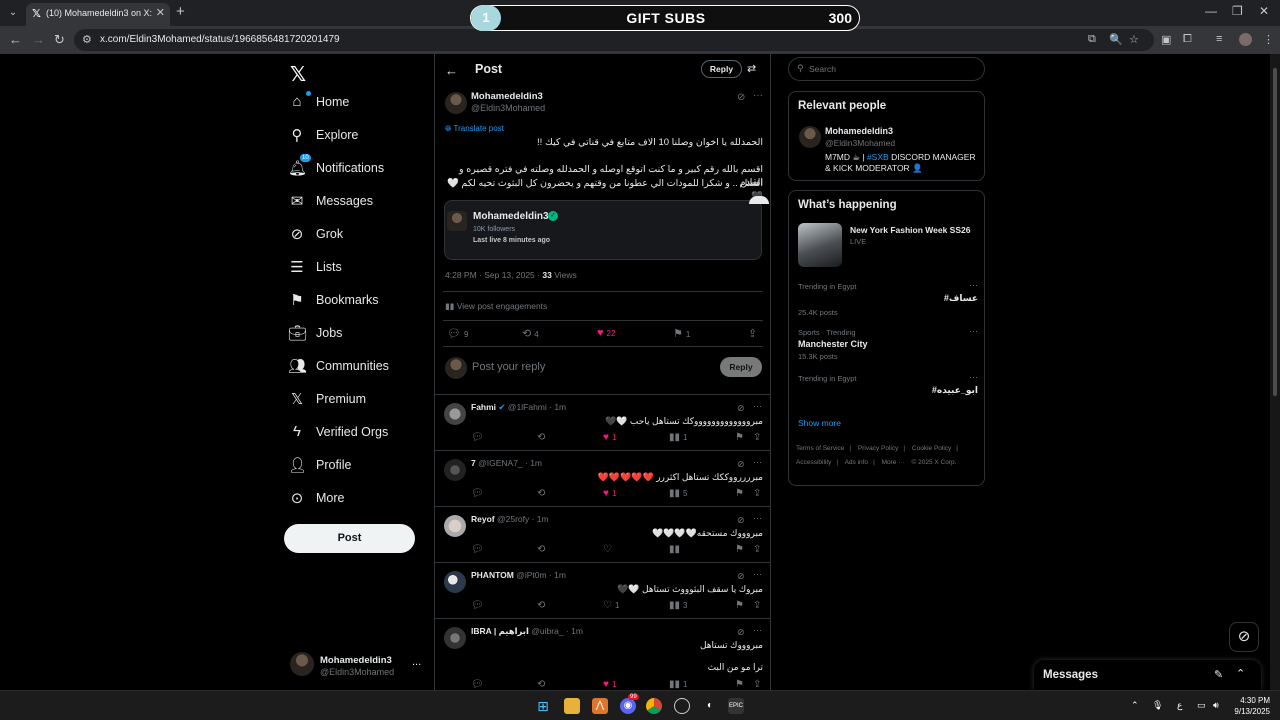 The image size is (1280, 720). Describe the element at coordinates (741, 97) in the screenshot. I see `grok-explain-icon: ⊘` at that location.